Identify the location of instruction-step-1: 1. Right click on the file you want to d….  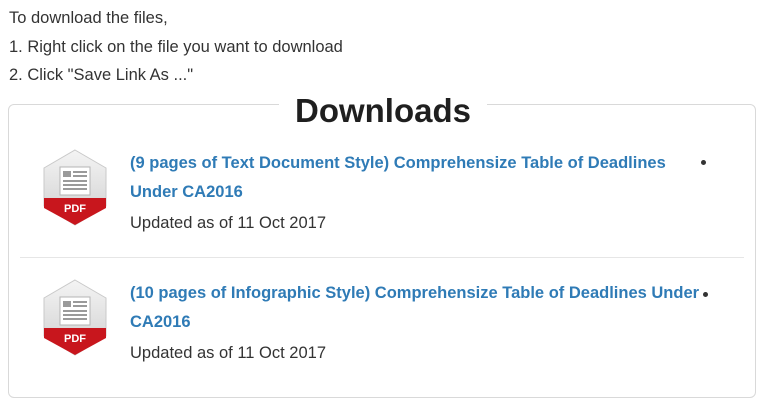
(176, 46).